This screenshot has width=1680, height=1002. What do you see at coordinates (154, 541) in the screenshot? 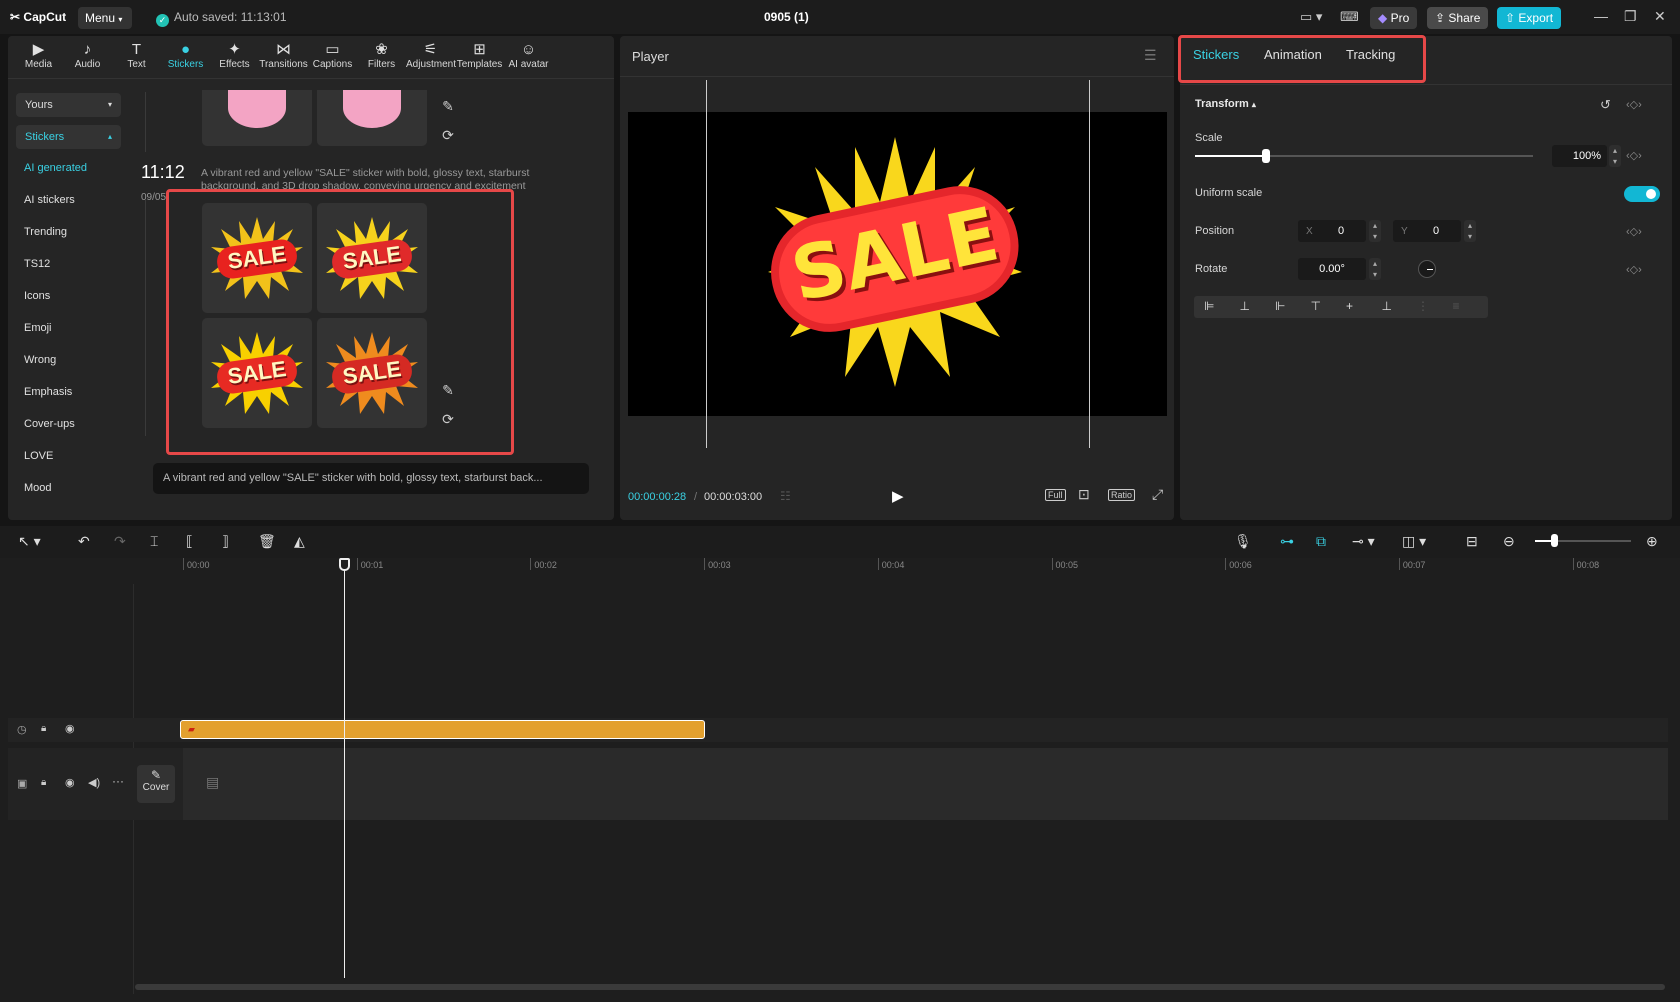
I see `split-icon: ⌶` at bounding box center [154, 541].